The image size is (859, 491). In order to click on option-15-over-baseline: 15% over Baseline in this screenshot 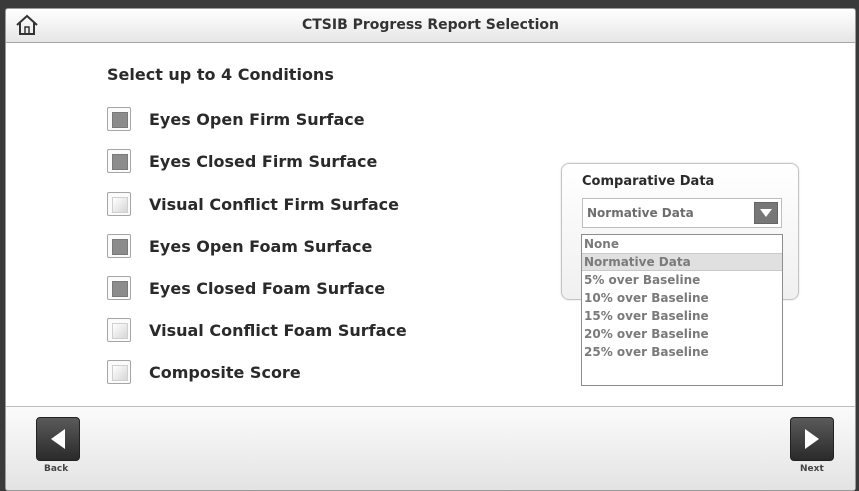, I will do `click(682, 316)`.